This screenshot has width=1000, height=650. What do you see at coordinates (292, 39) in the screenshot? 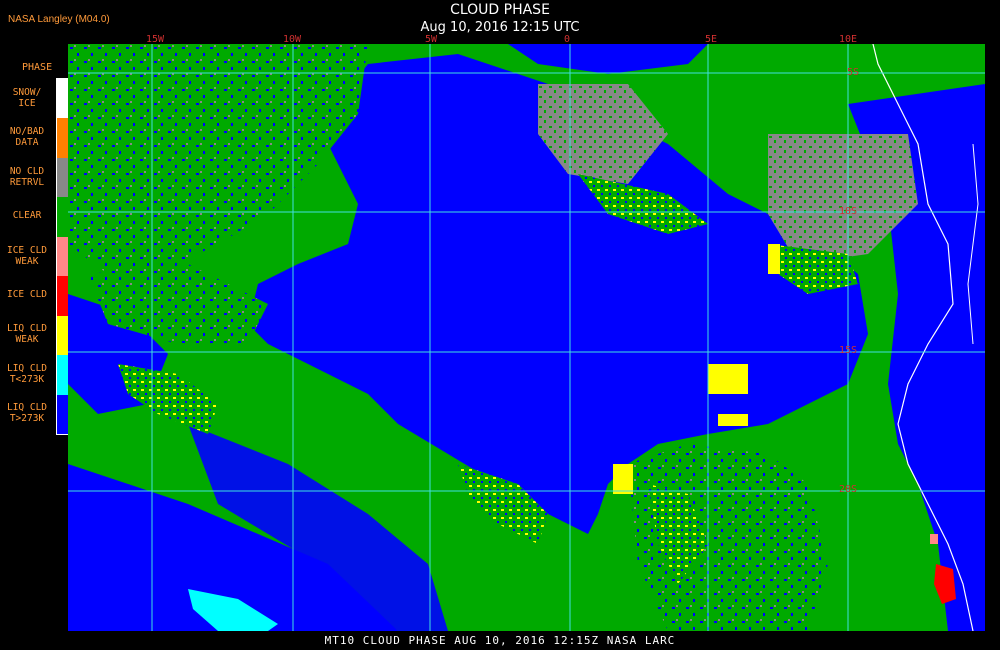
I see `lon-tick-10w: 10W` at bounding box center [292, 39].